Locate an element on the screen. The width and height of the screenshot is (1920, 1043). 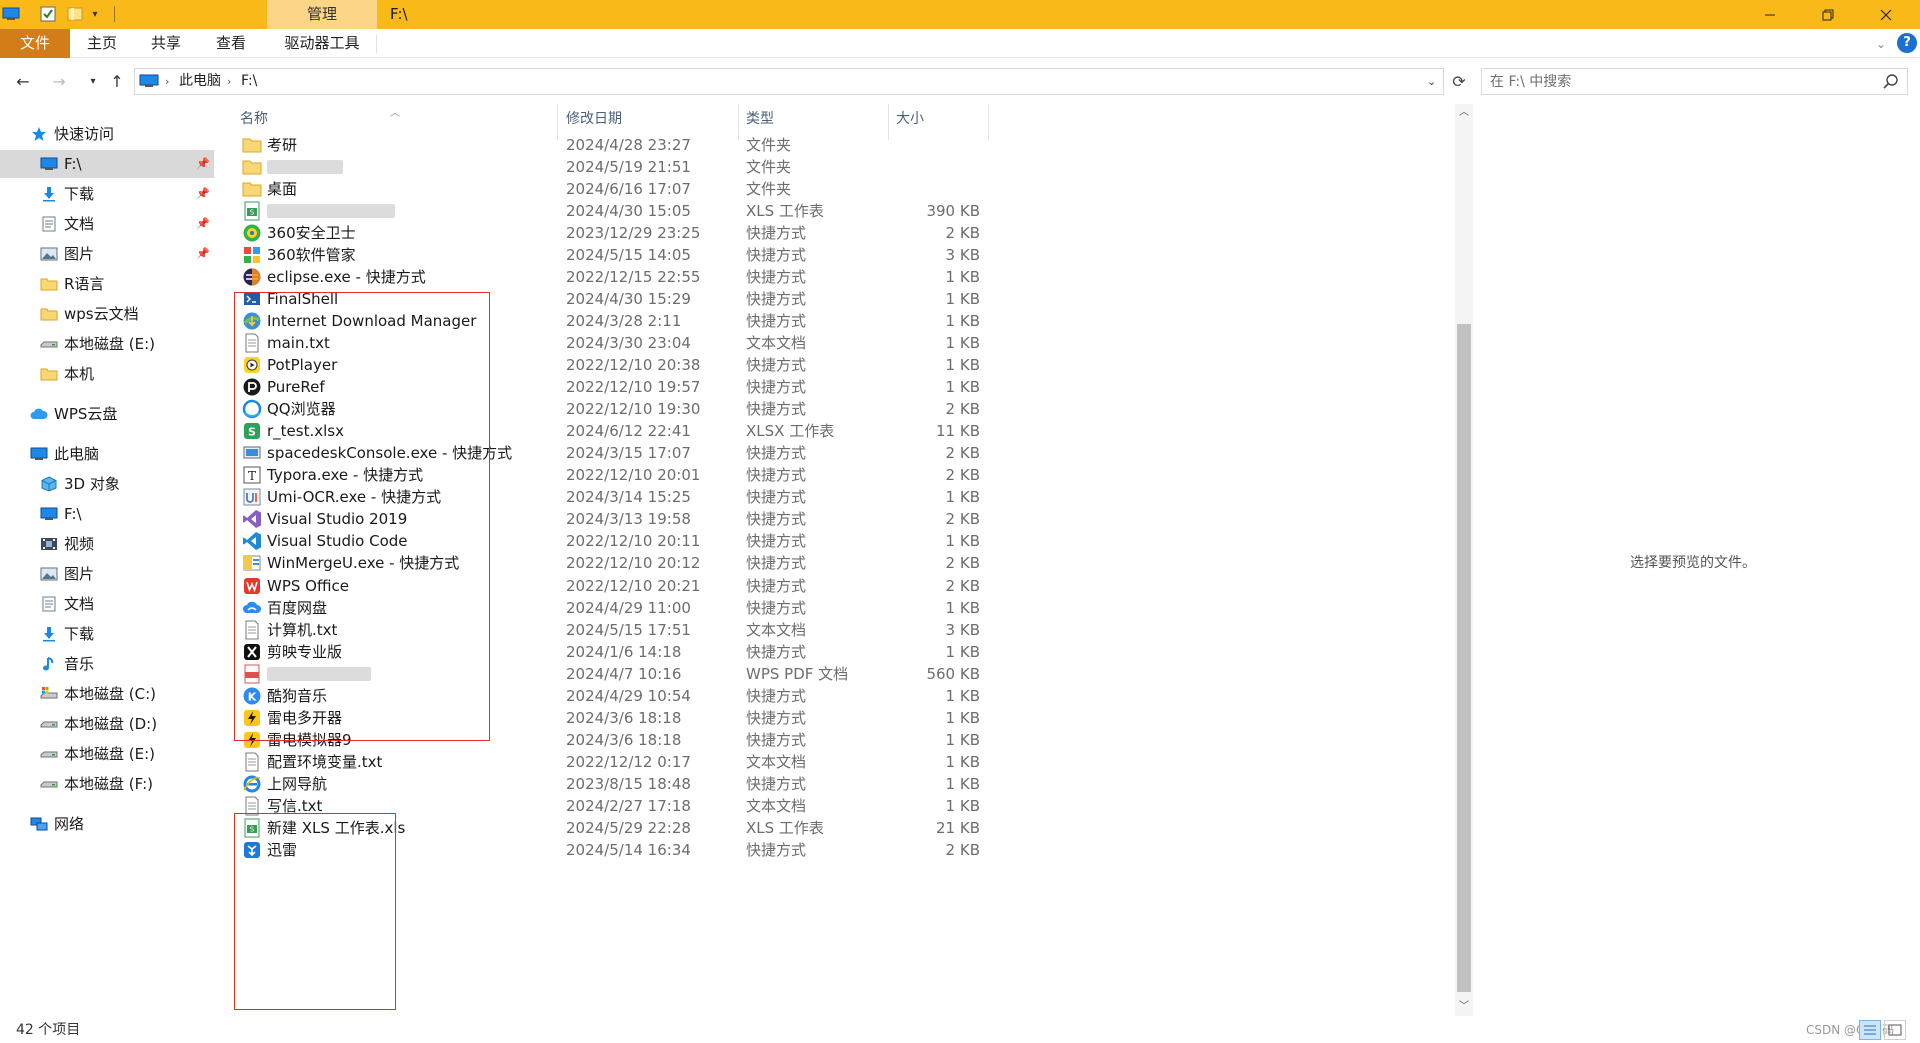
close-button is located at coordinates (1886, 14).